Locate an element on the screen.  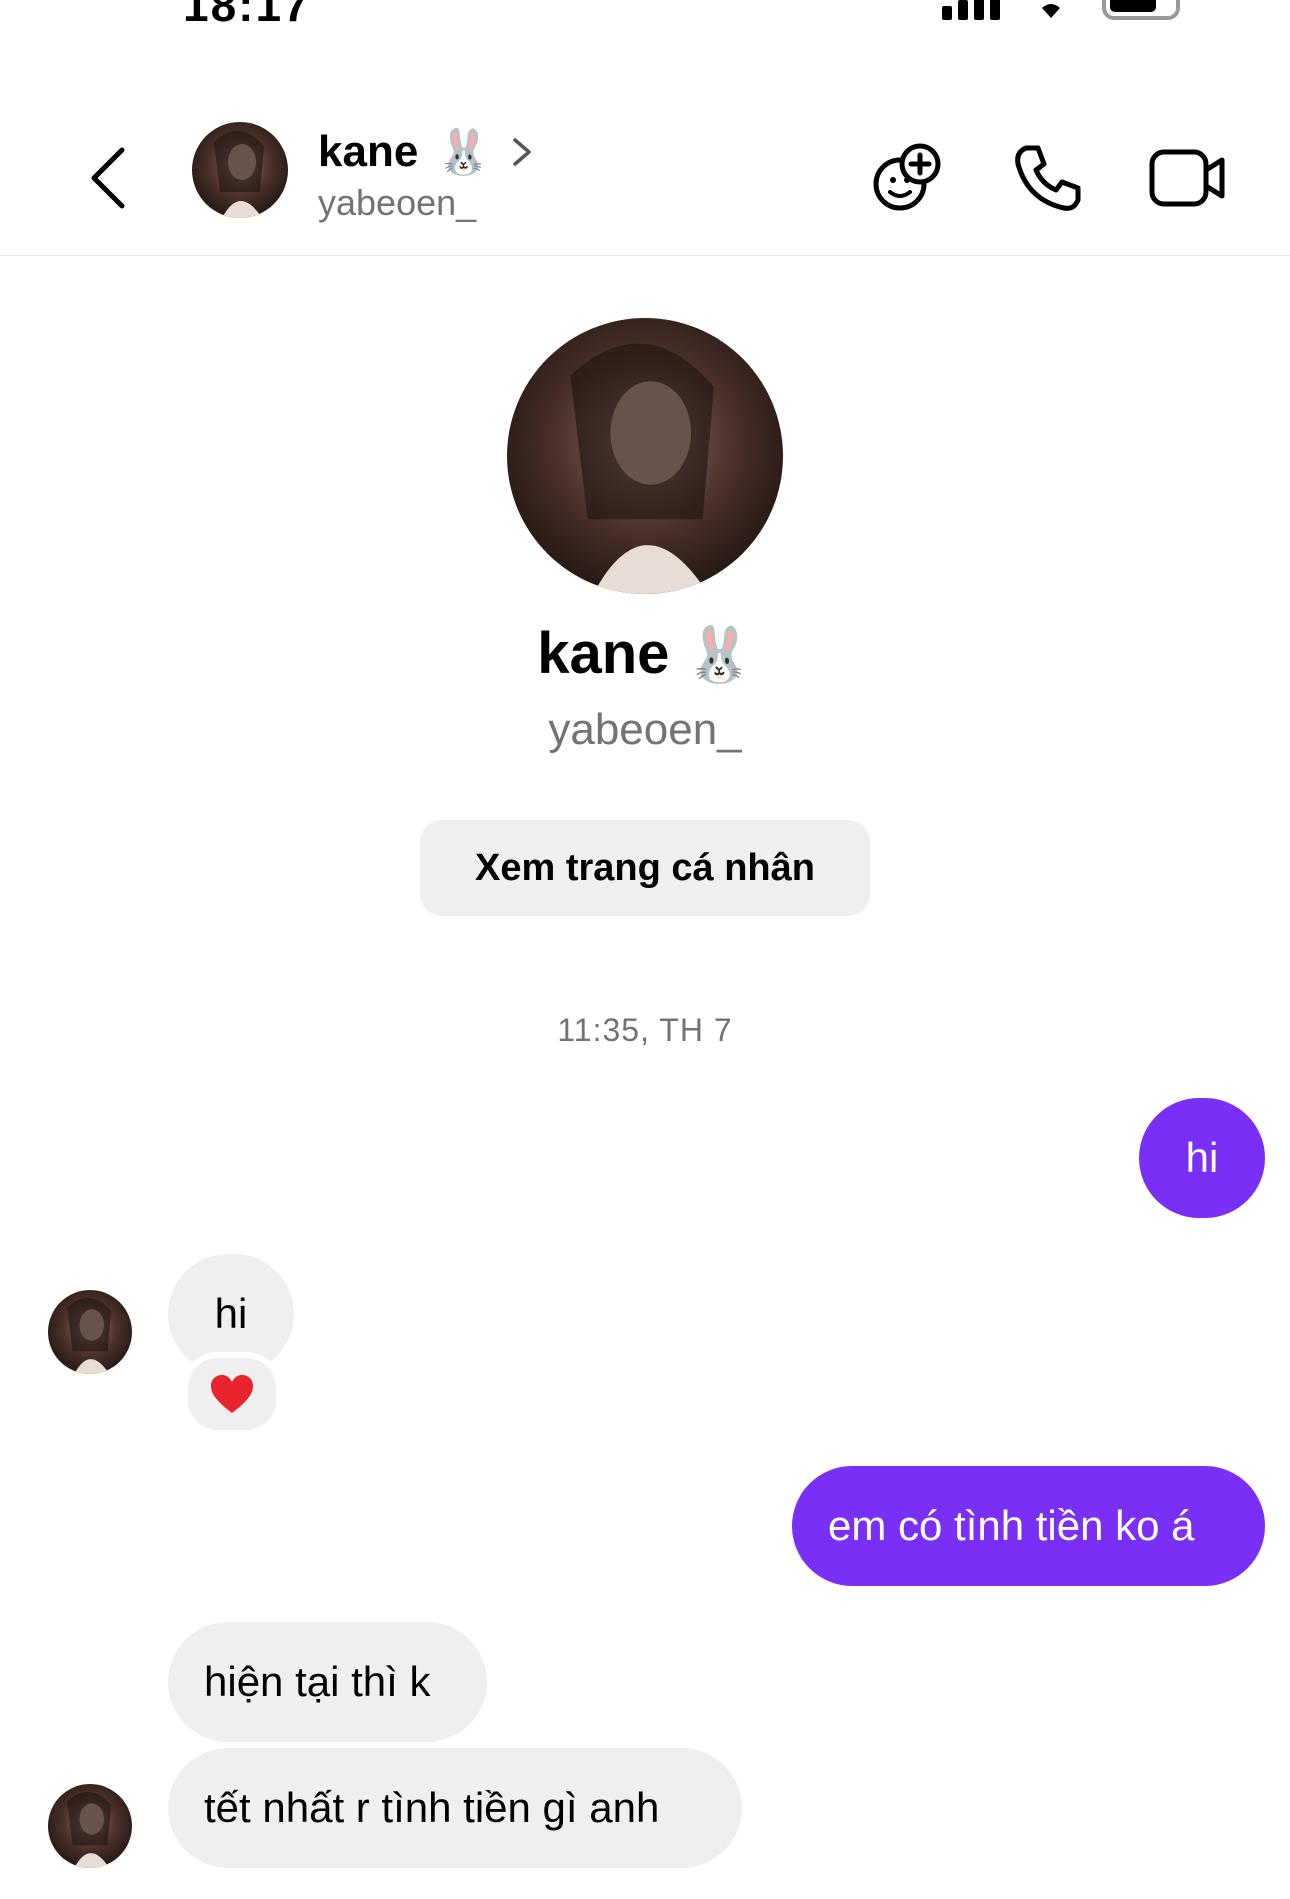
profile-name-text: kane is located at coordinates (603, 653).